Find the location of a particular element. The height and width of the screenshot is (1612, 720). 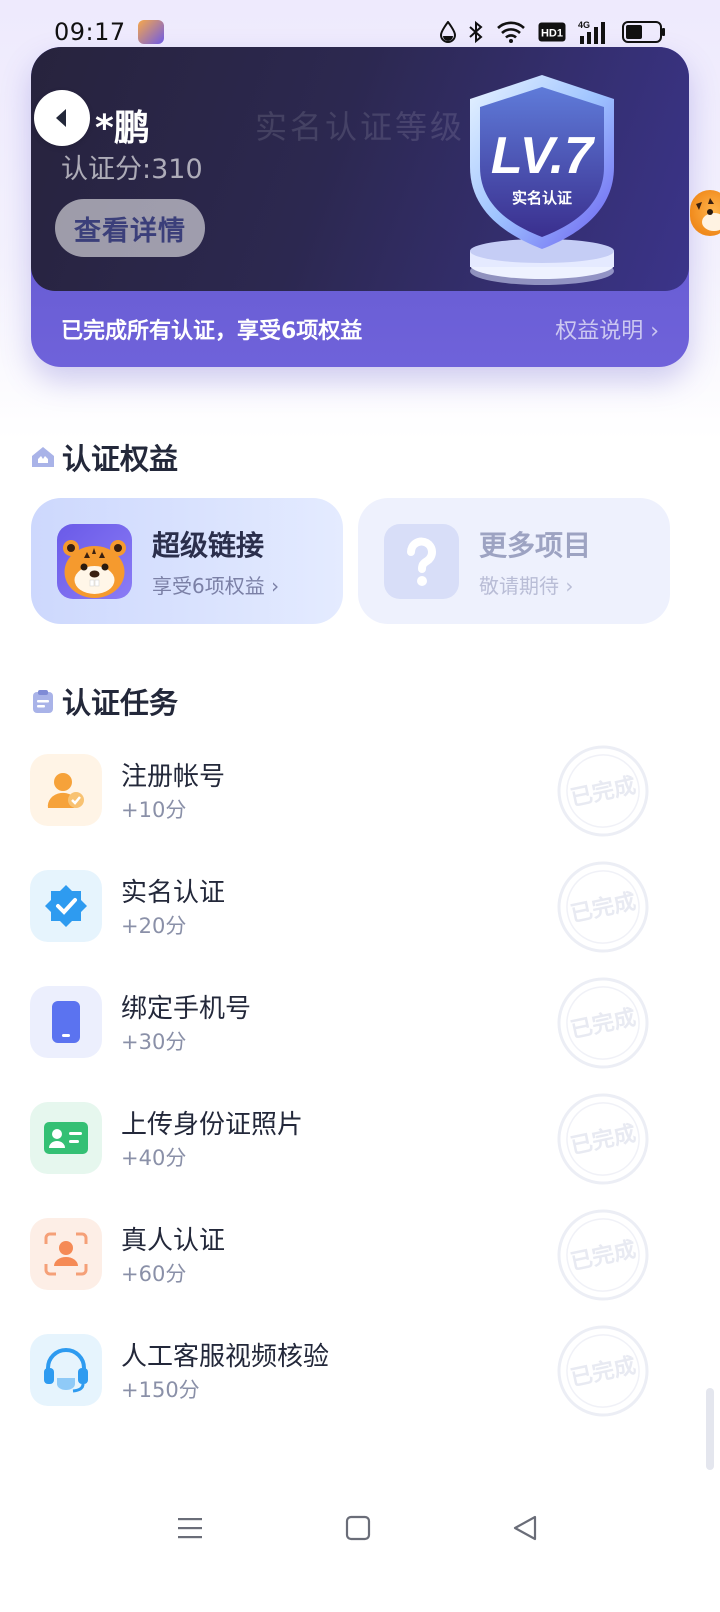

task-title: 上传身份证照片 is located at coordinates (212, 1125).